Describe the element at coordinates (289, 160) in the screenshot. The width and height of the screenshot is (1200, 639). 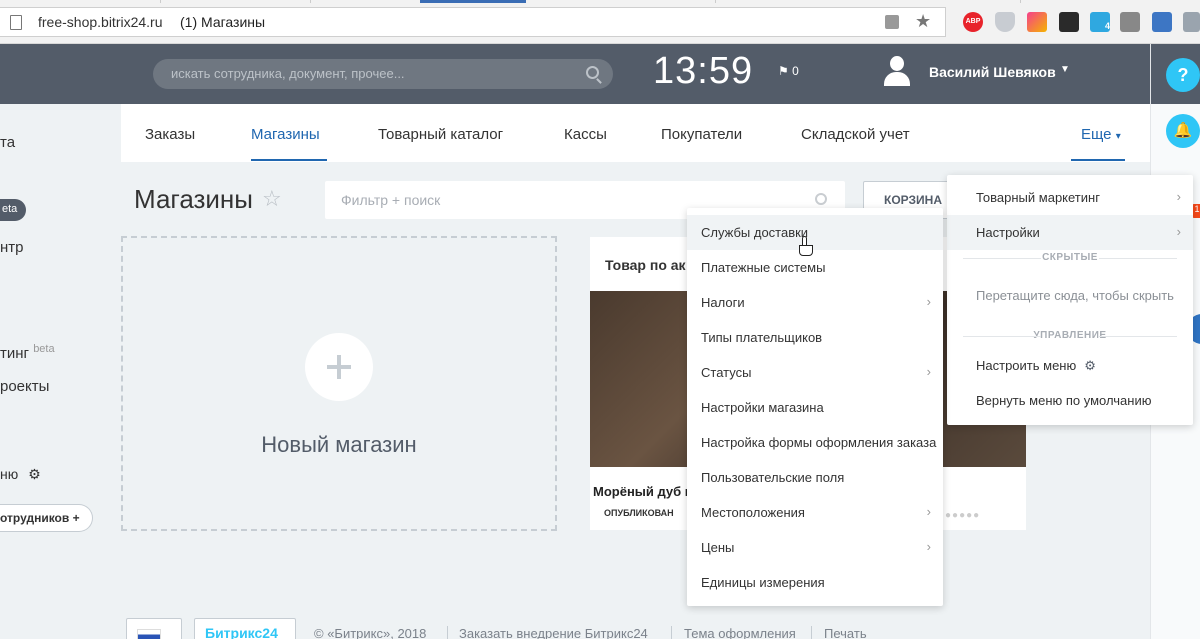
I see `active-tab-underline` at that location.